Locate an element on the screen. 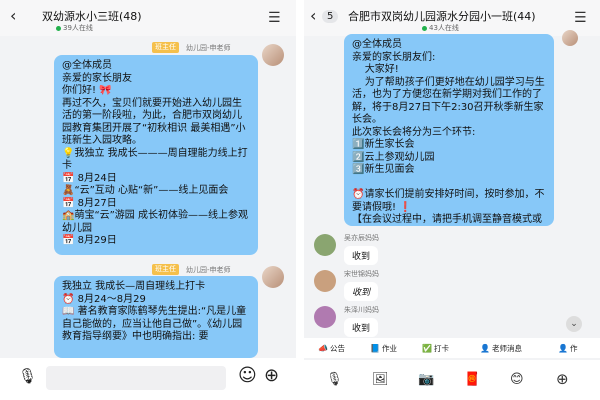  message-input is located at coordinates (136, 378).